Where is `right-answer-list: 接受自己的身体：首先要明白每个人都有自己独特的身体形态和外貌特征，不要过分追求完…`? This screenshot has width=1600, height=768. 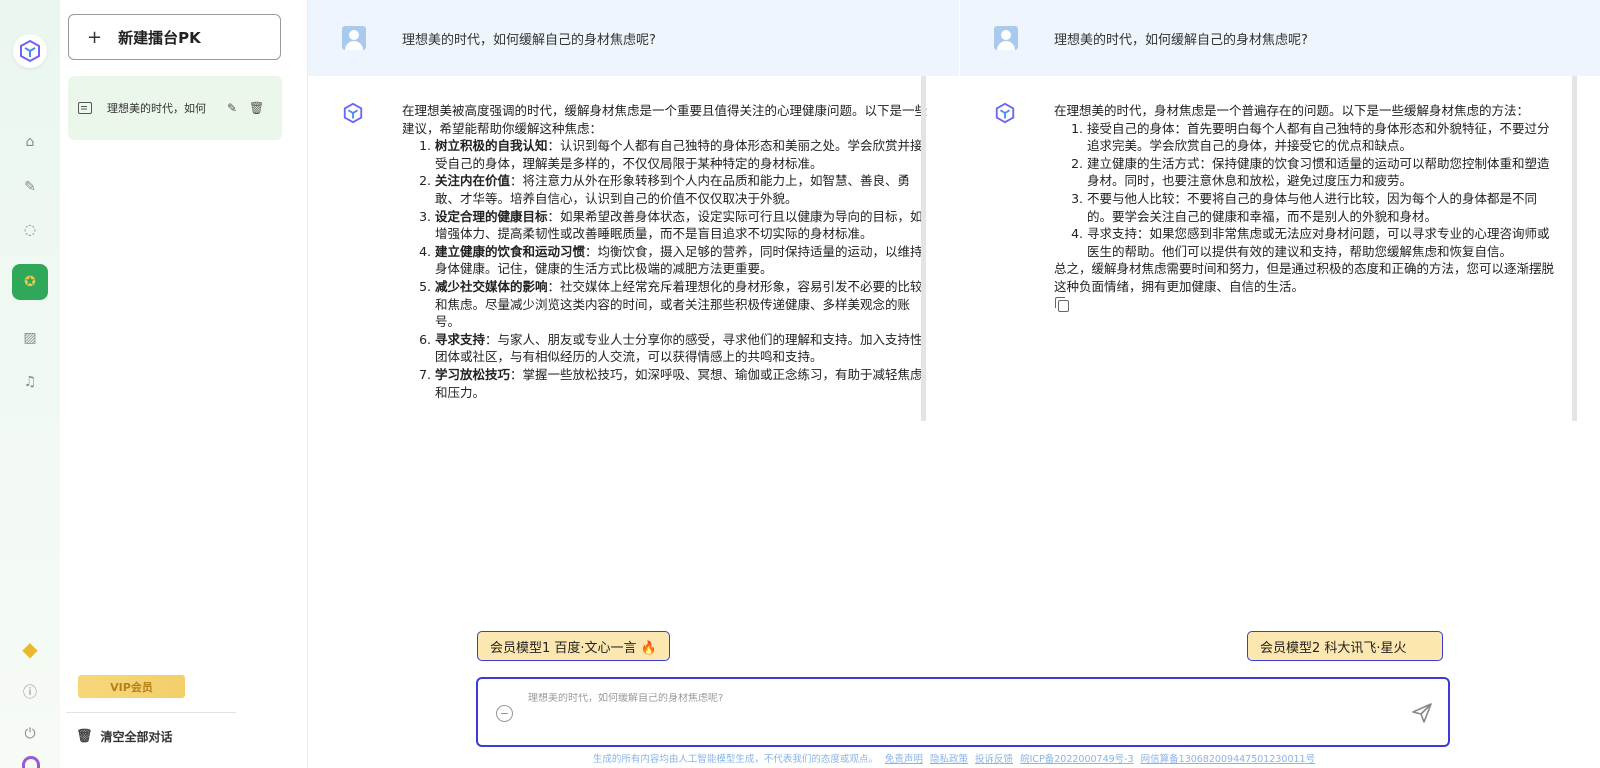
right-answer-list: 接受自己的身体：首先要明白每个人都有自己独特的身体形态和外貌特征，不要过分追求完… is located at coordinates (1306, 190).